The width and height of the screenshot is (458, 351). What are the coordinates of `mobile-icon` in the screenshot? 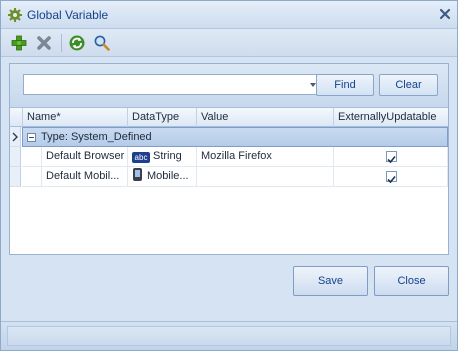 It's located at (137, 174).